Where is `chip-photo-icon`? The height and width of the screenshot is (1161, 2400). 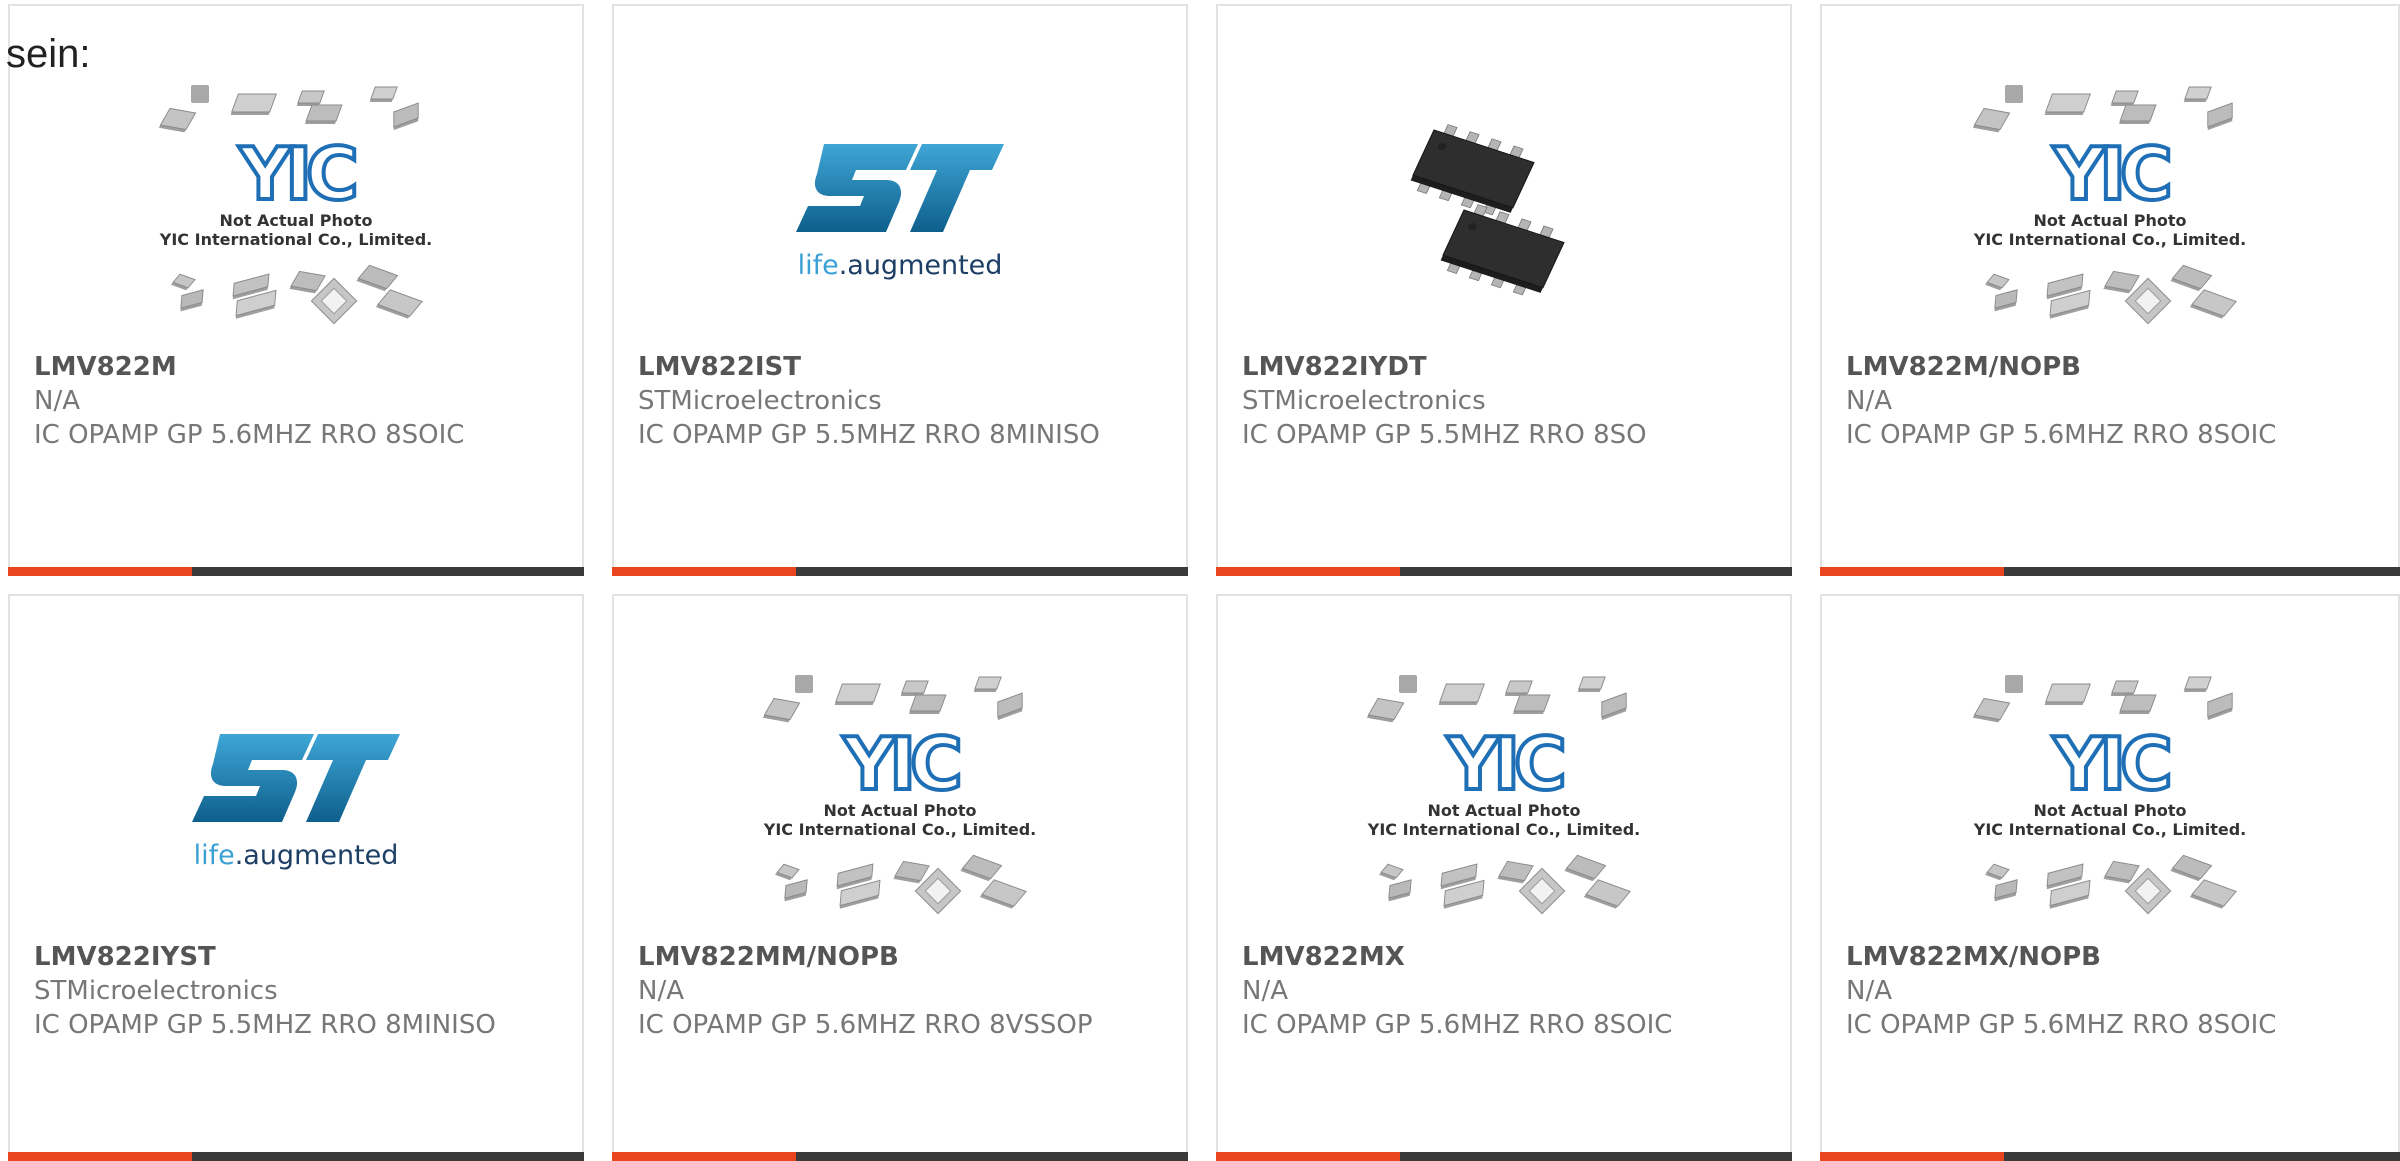 chip-photo-icon is located at coordinates (1487, 210).